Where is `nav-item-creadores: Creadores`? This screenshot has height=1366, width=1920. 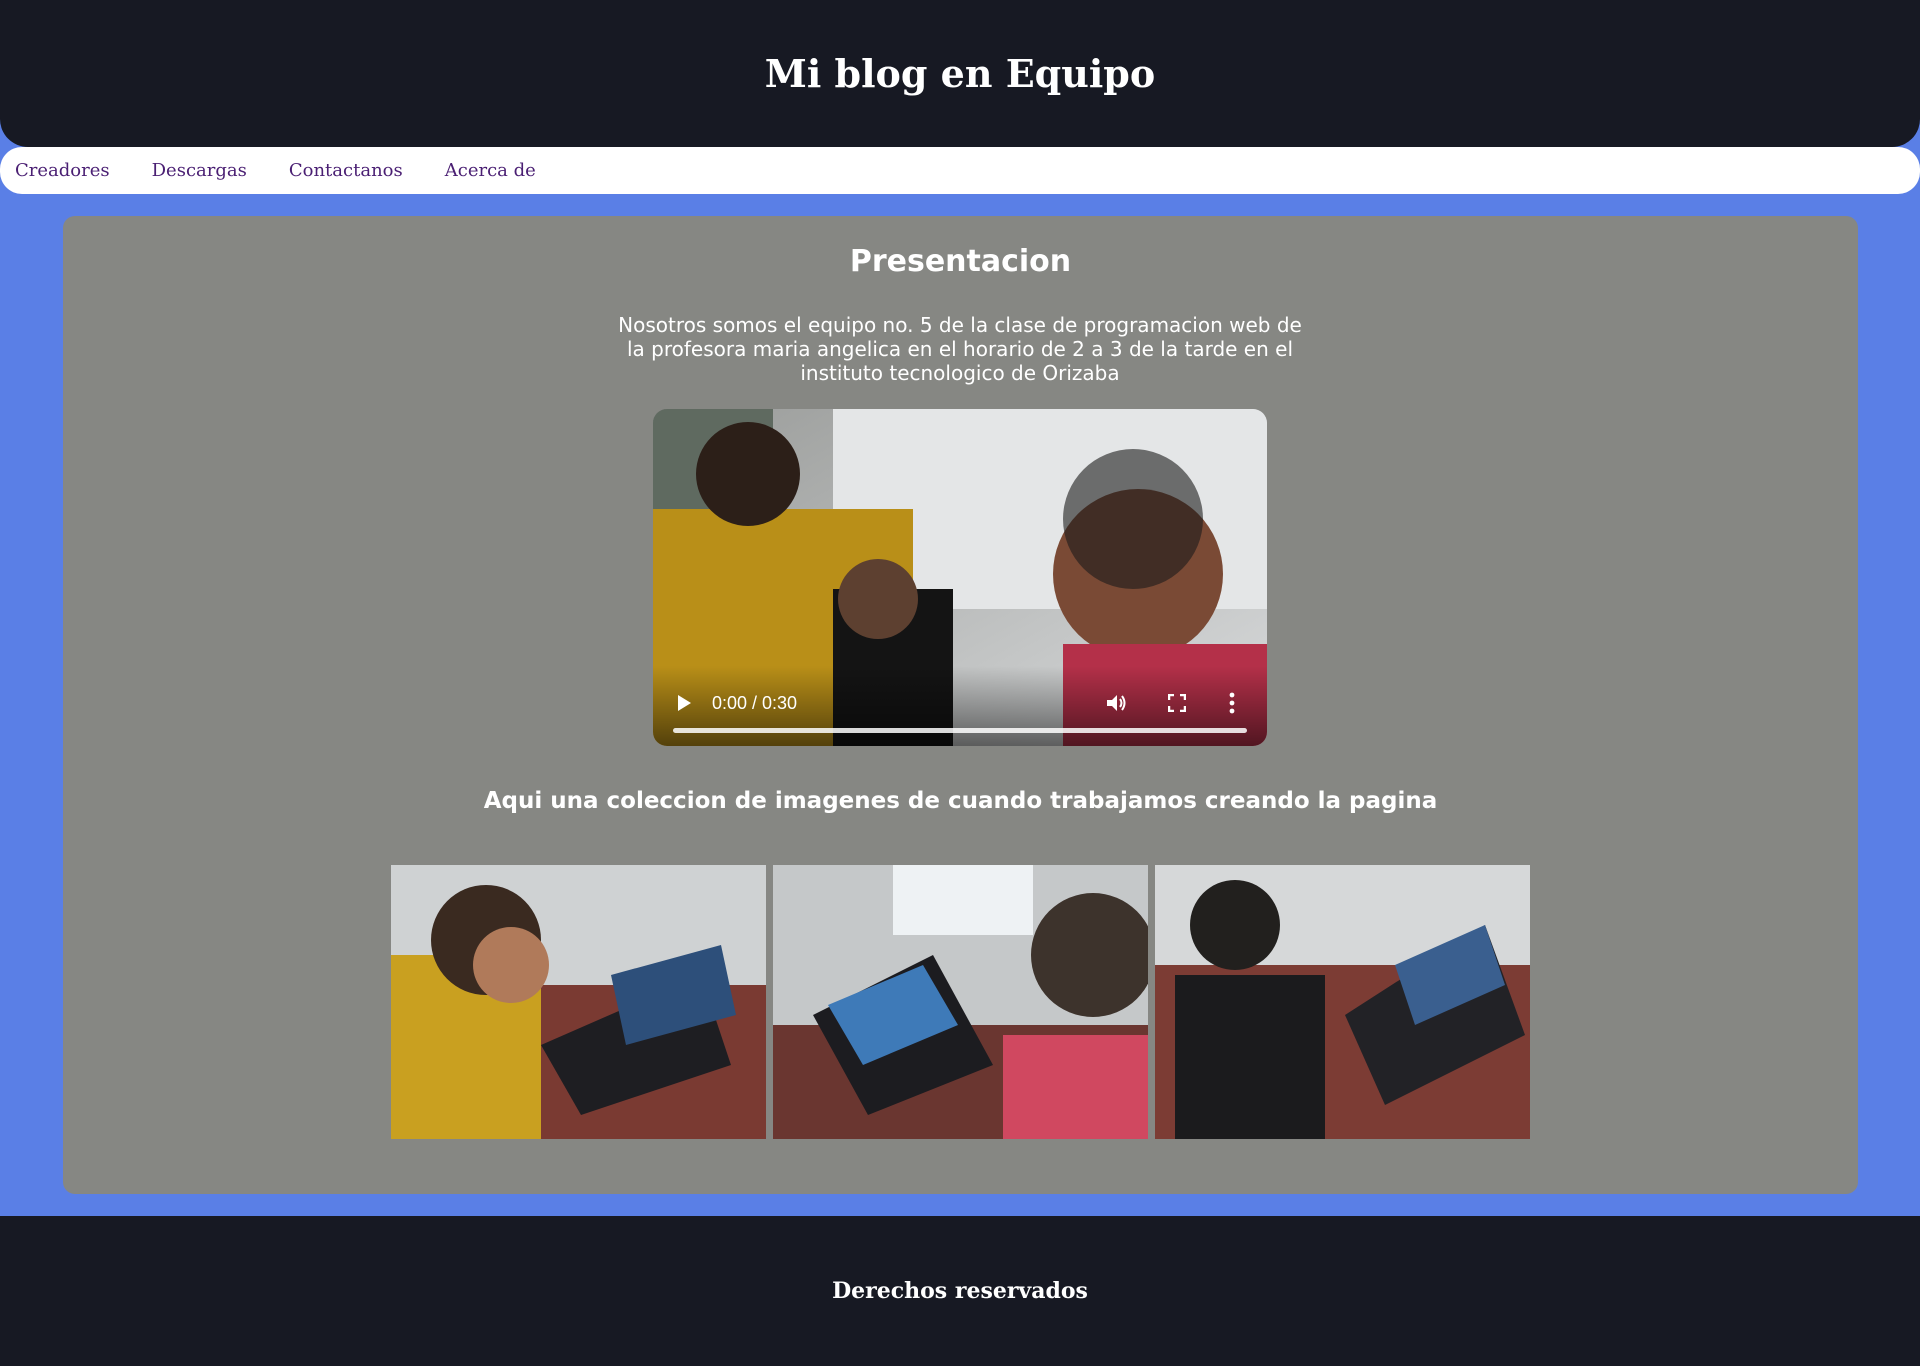
nav-item-creadores: Creadores is located at coordinates (62, 170).